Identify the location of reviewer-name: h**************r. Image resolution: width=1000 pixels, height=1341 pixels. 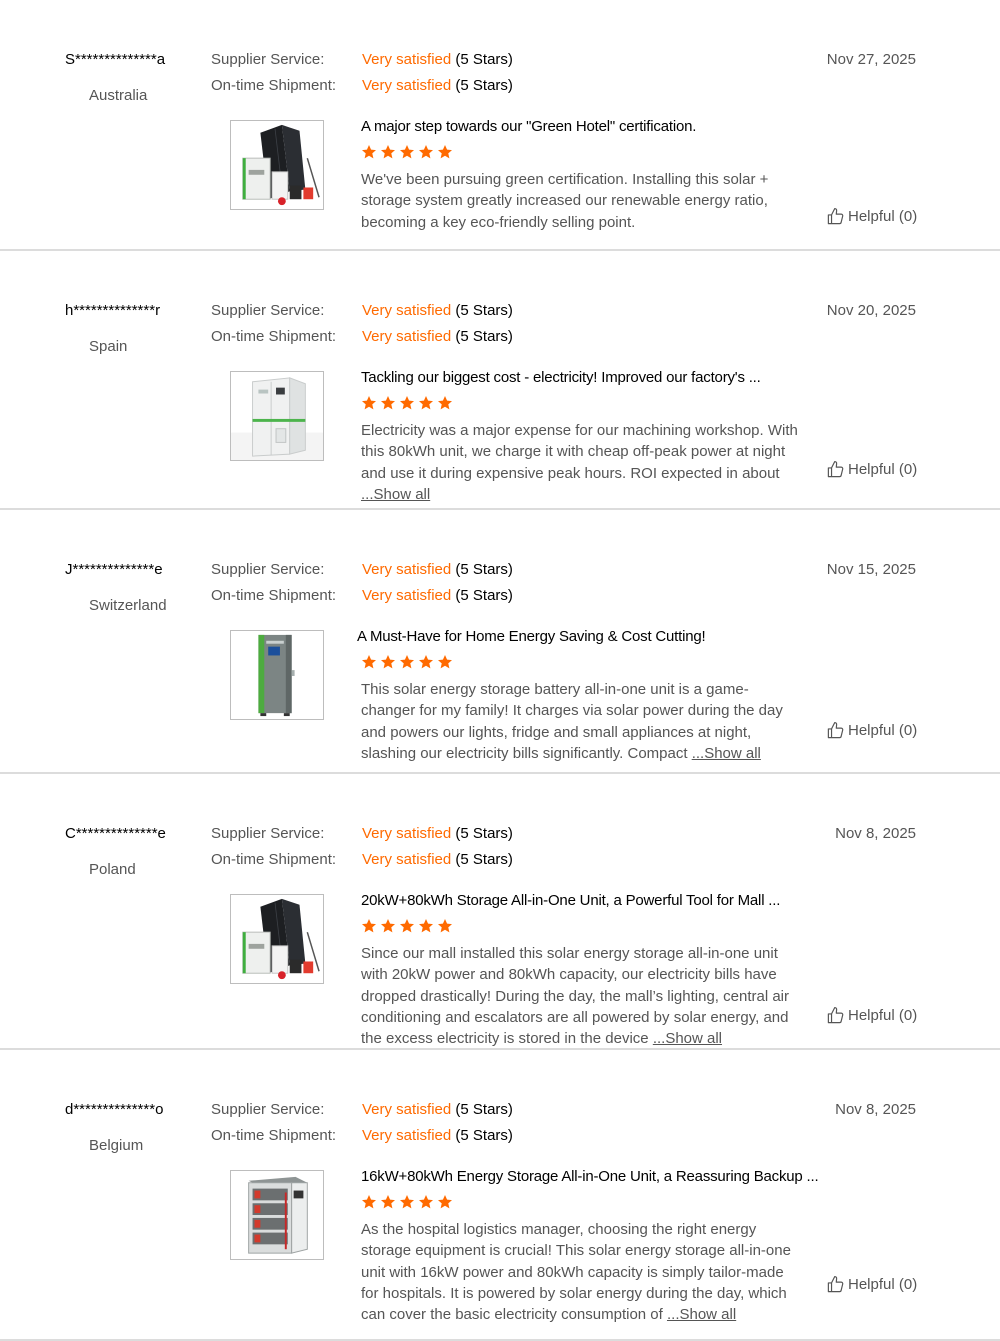
(113, 310).